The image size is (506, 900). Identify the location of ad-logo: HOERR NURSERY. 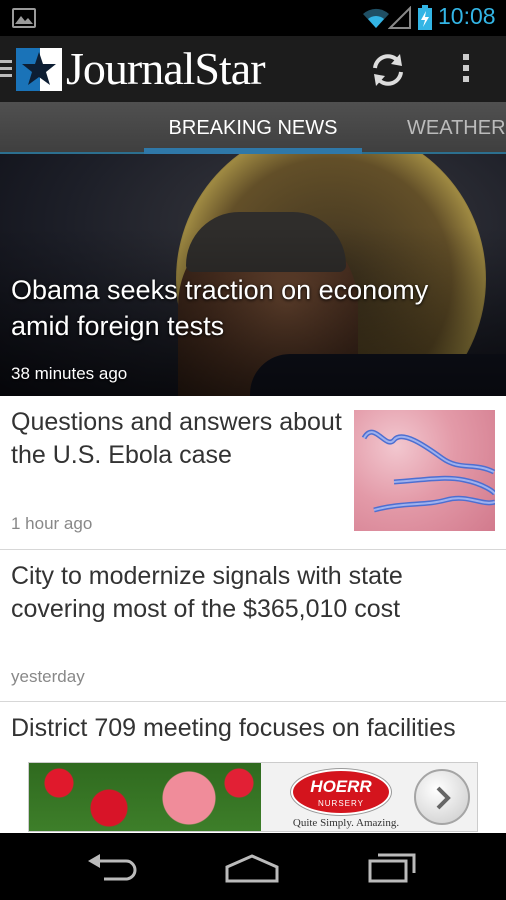
(341, 792).